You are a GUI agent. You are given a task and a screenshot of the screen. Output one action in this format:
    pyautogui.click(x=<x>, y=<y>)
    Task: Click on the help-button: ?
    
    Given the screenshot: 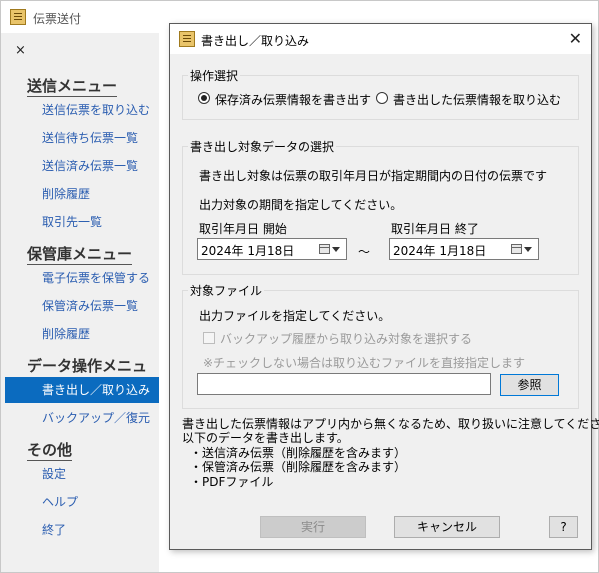 What is the action you would take?
    pyautogui.click(x=563, y=527)
    